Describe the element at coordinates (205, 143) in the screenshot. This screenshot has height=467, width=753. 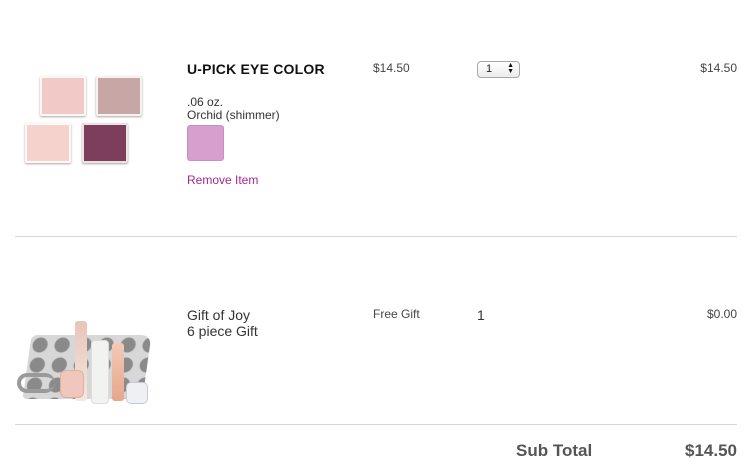
I see `shade-swatch` at that location.